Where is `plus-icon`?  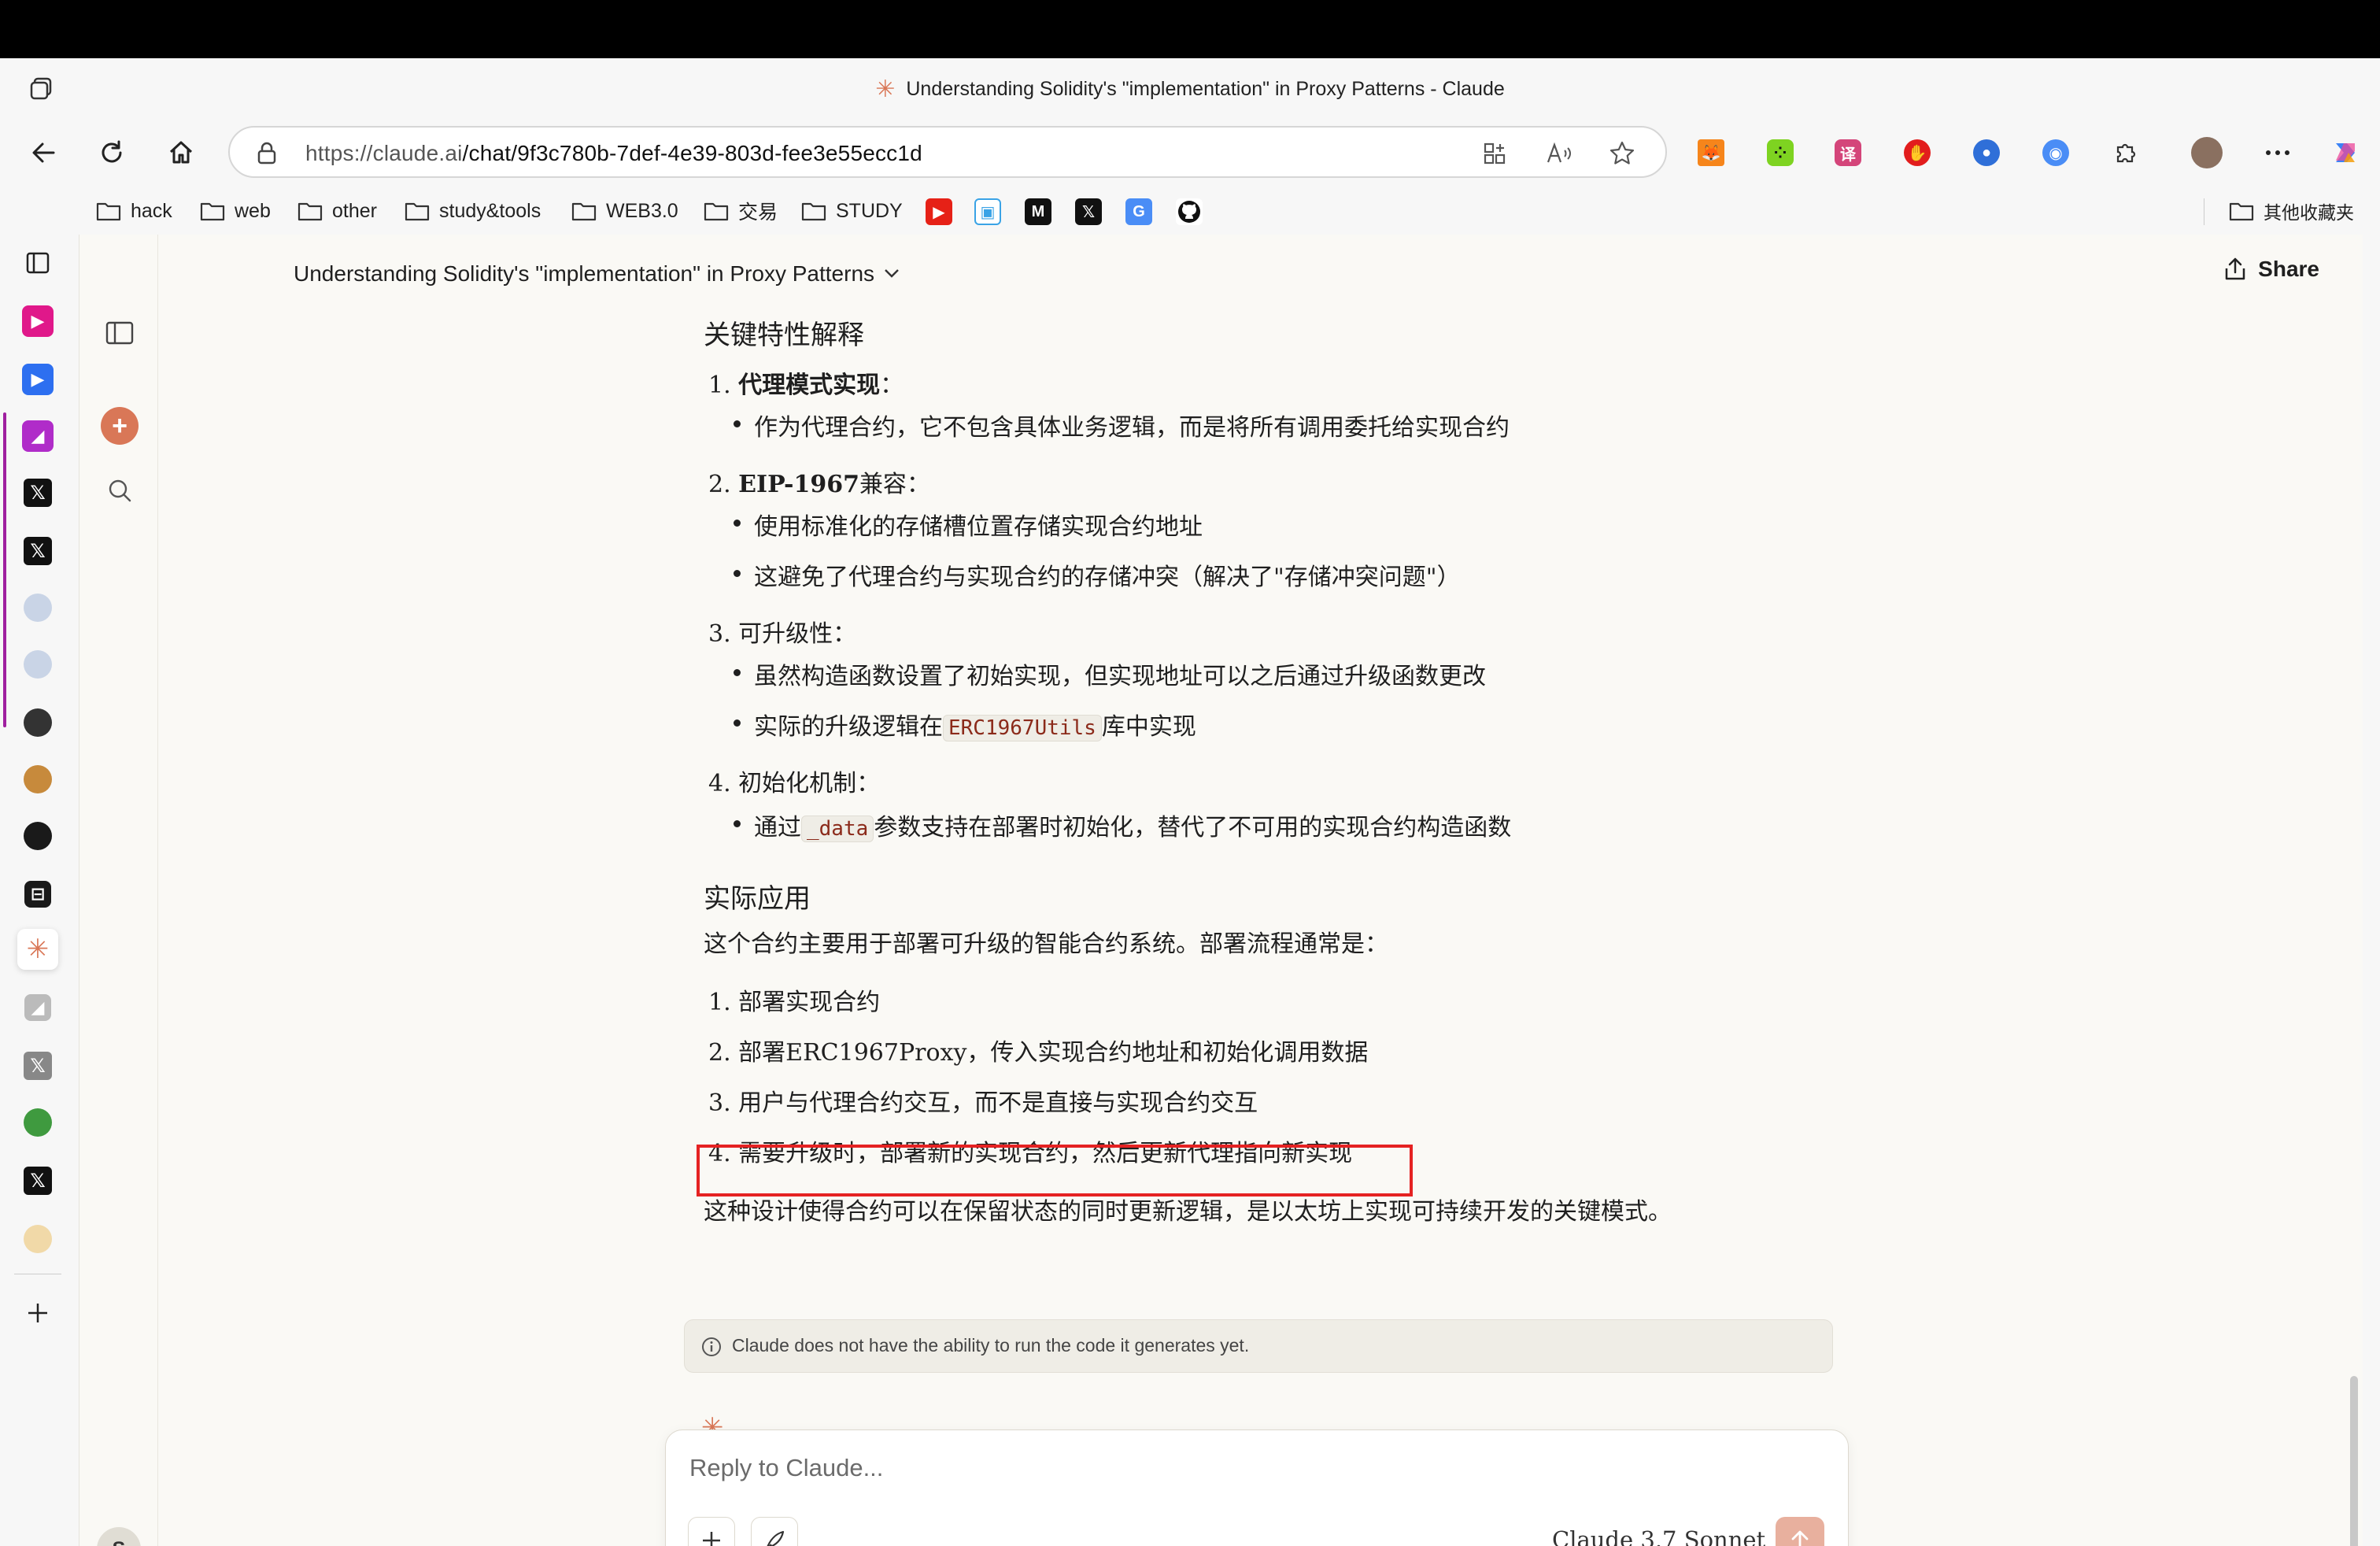 plus-icon is located at coordinates (711, 1539).